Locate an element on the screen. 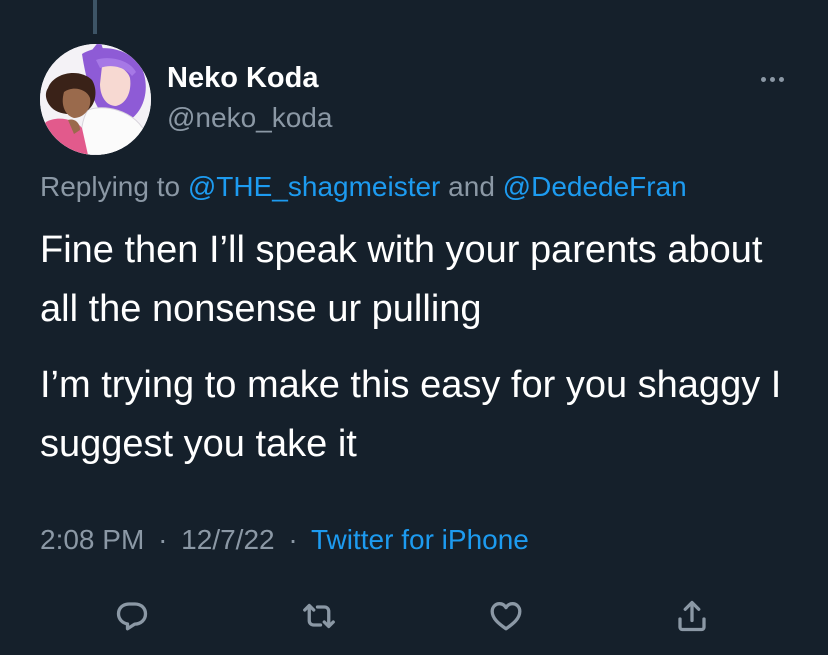 This screenshot has width=828, height=655. heart-icon is located at coordinates (506, 616).